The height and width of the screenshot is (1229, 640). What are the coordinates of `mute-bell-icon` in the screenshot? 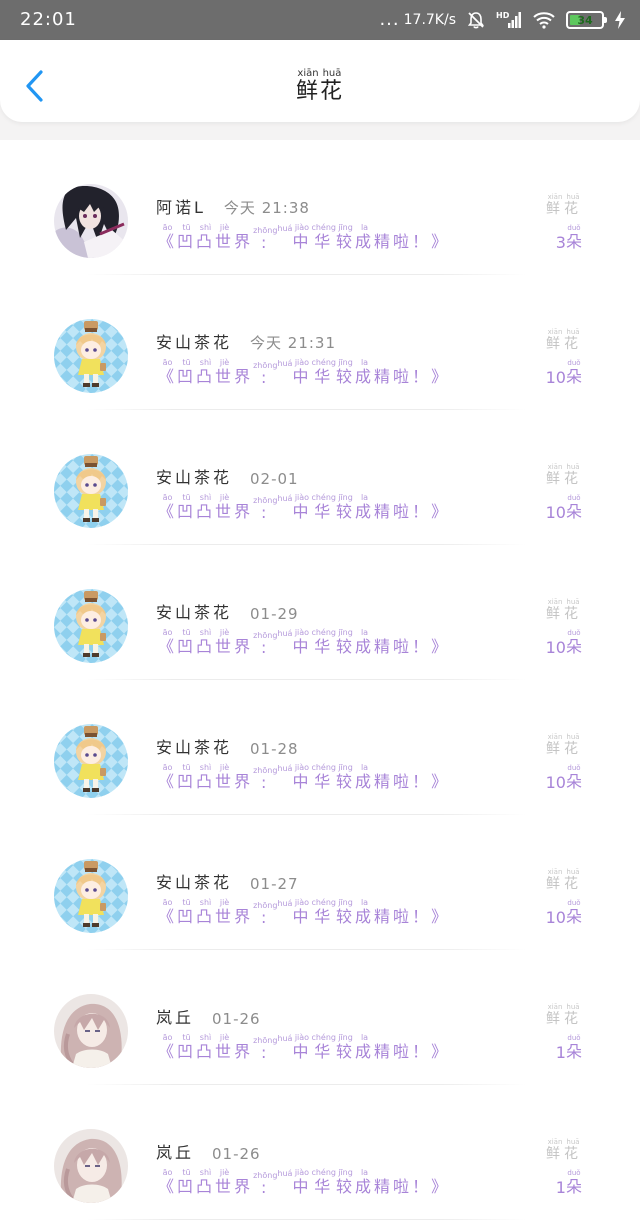 It's located at (476, 20).